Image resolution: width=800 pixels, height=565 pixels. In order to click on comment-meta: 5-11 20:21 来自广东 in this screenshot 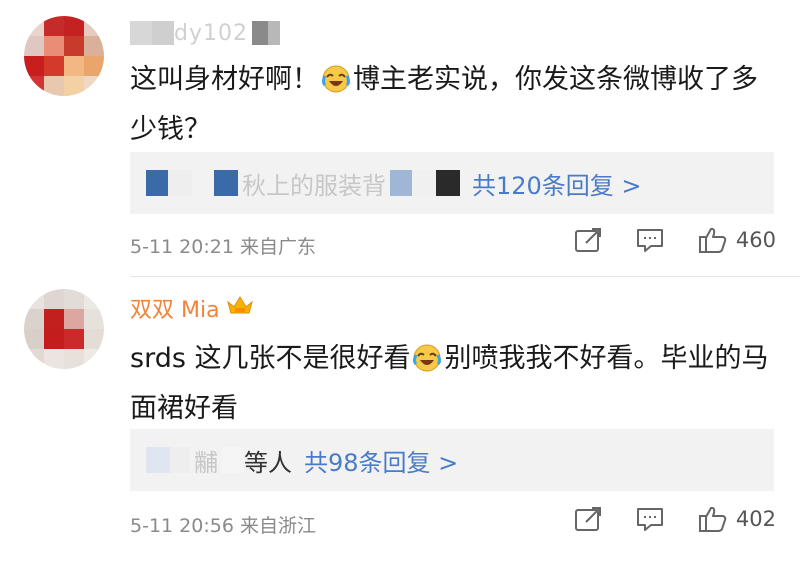, I will do `click(223, 247)`.